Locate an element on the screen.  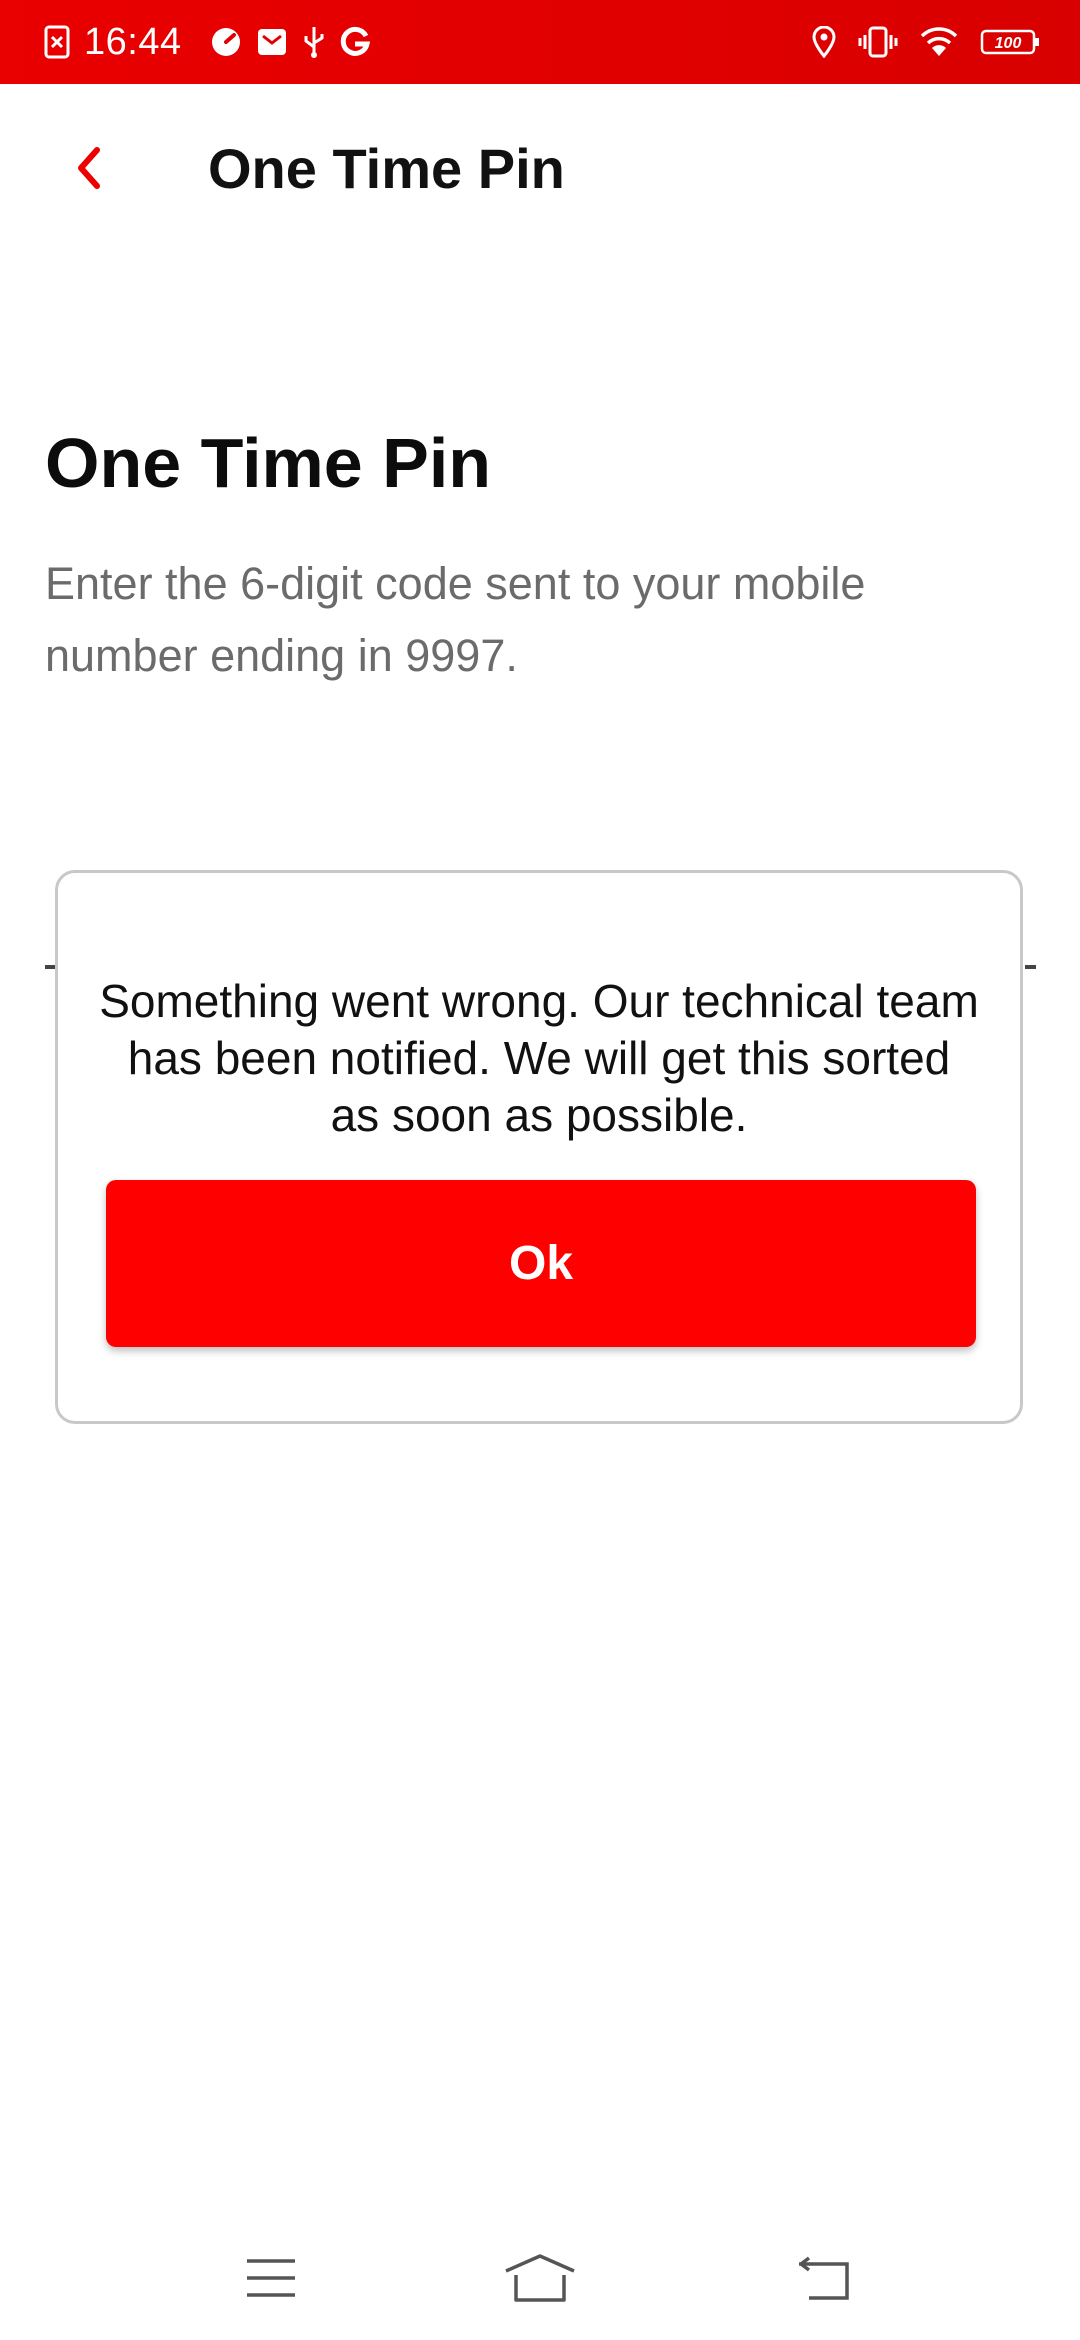
location-icon is located at coordinates (824, 42).